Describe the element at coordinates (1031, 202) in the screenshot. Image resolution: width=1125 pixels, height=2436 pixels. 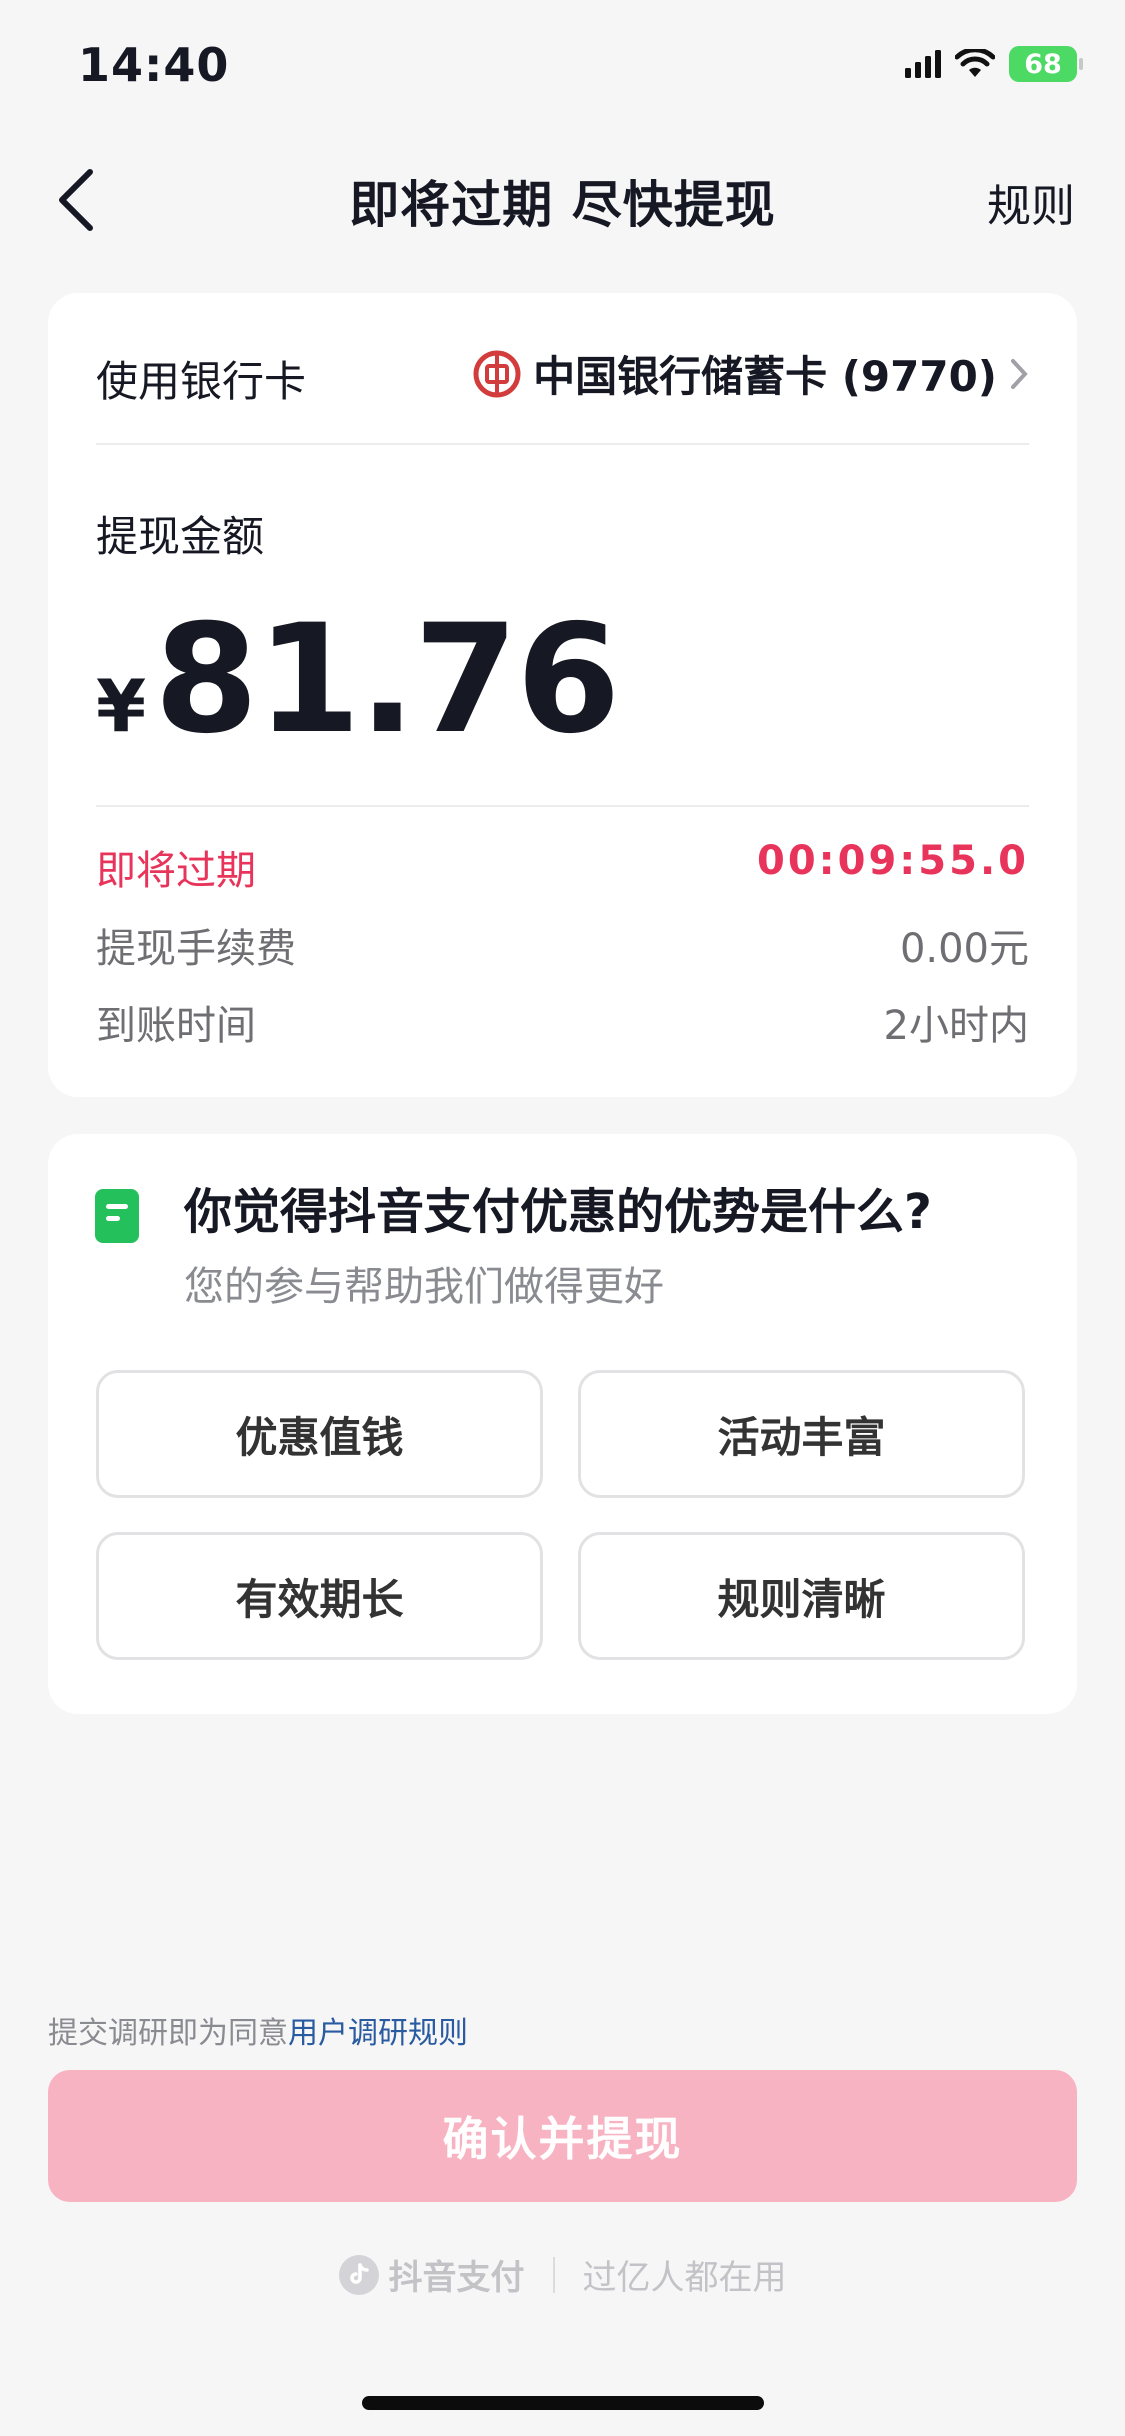
I see `rules-link: 规则` at that location.